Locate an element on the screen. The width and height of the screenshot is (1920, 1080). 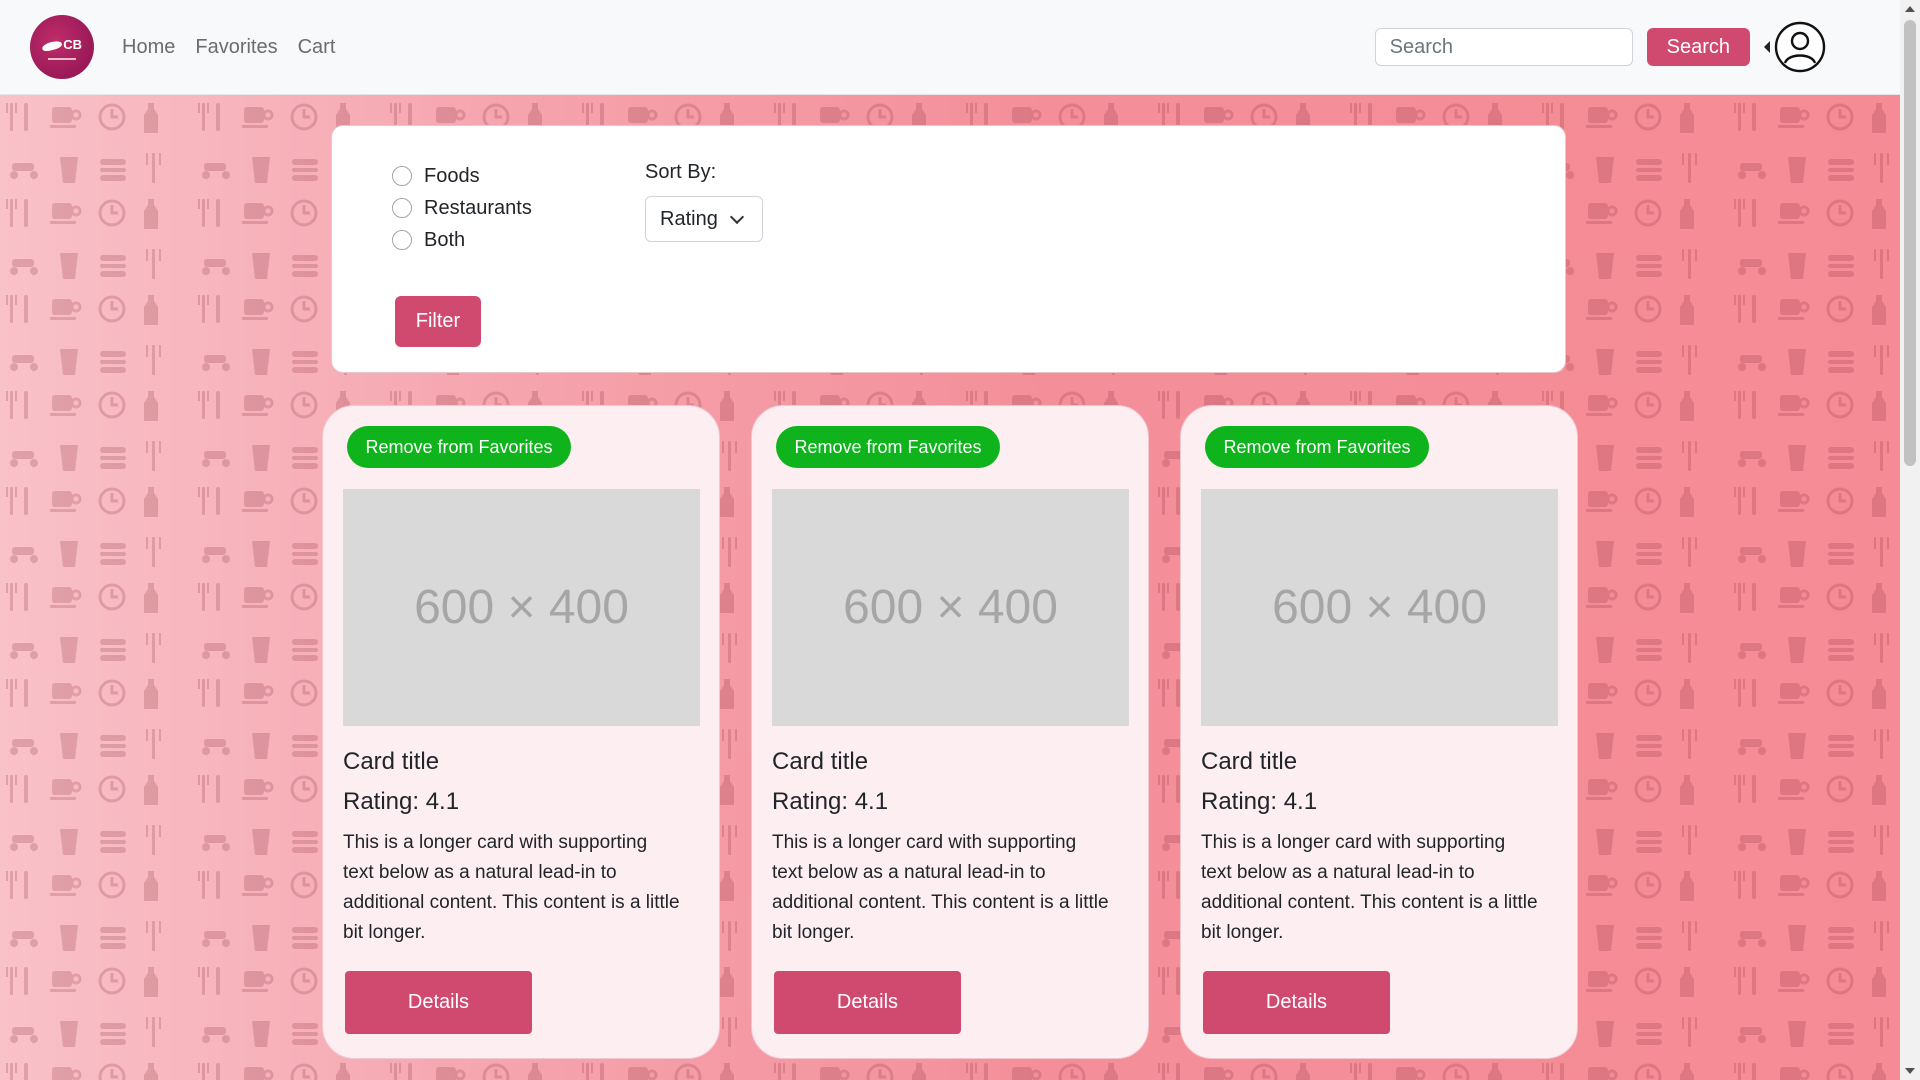
scrollbar-thumb is located at coordinates (1910, 243).